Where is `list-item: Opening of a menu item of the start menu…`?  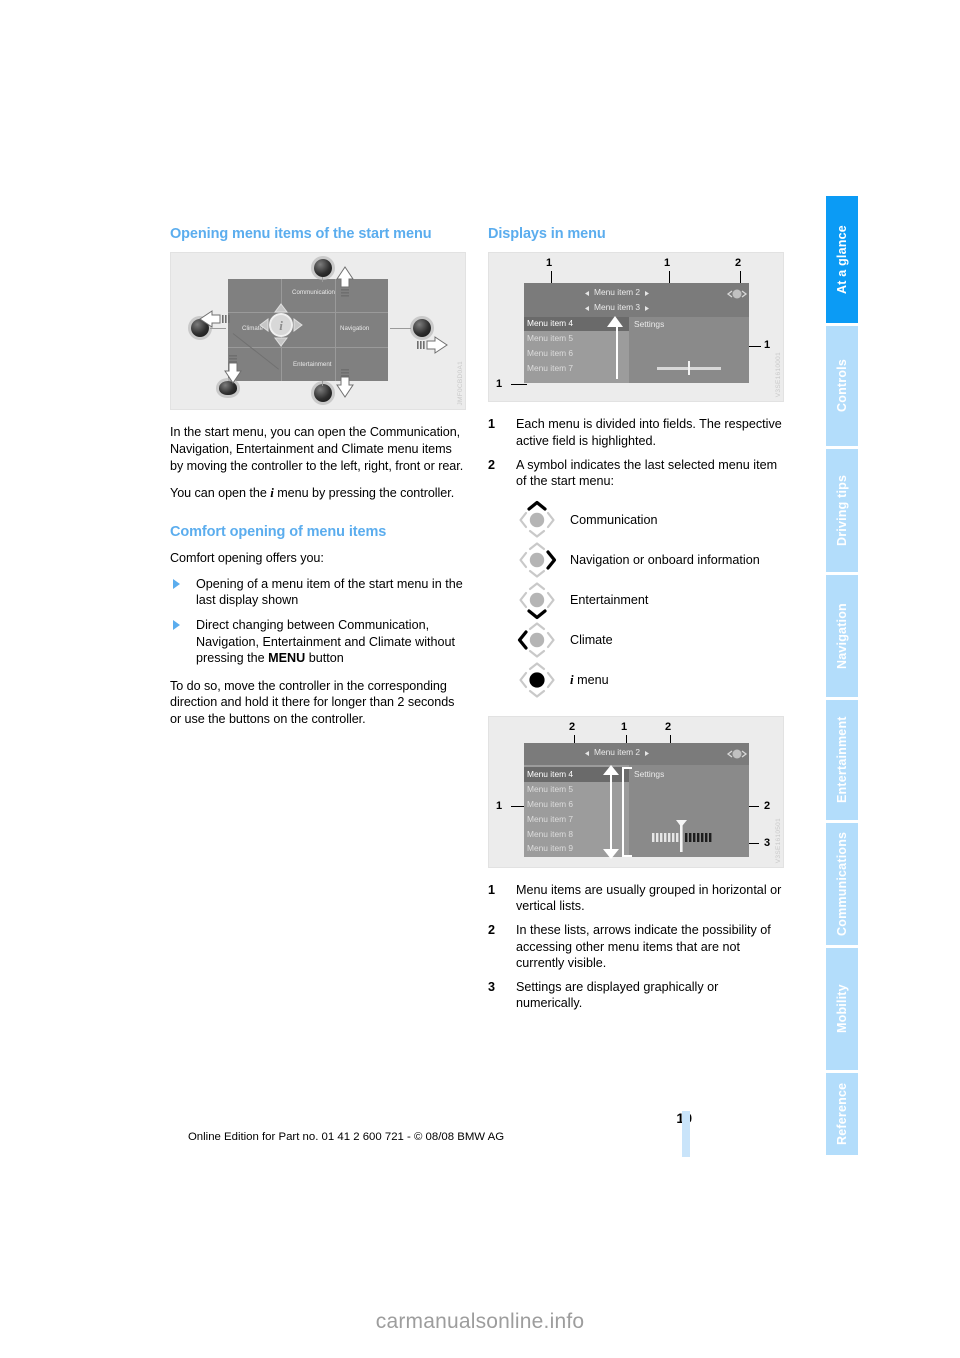
list-item: Opening of a menu item of the start menu… is located at coordinates (318, 592).